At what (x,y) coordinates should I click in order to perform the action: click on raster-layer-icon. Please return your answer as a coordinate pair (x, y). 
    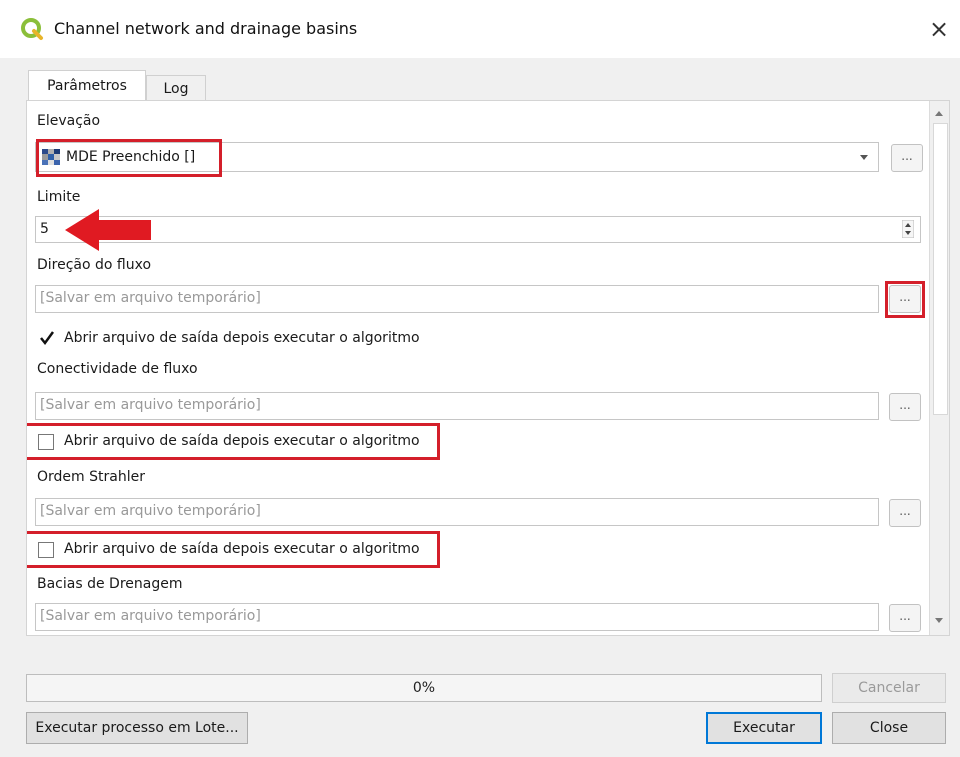
    Looking at the image, I should click on (51, 157).